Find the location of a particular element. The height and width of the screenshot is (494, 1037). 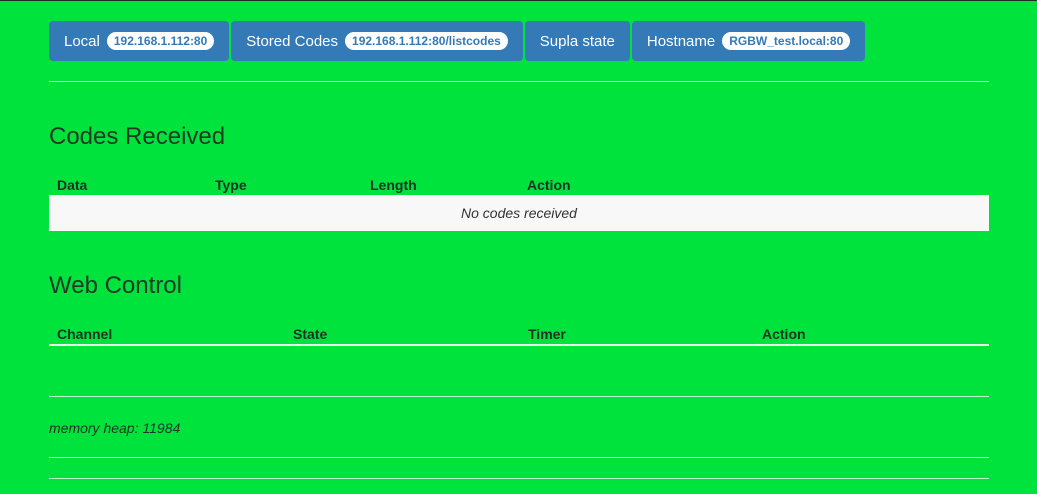

hostname-badge: RGBW_test.local:80 is located at coordinates (786, 41).